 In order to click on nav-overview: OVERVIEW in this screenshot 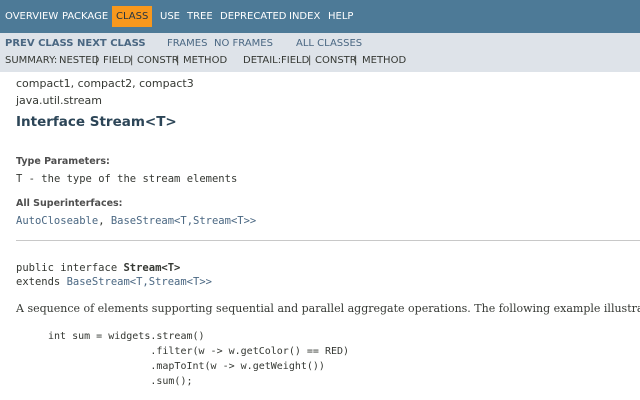, I will do `click(31, 16)`.